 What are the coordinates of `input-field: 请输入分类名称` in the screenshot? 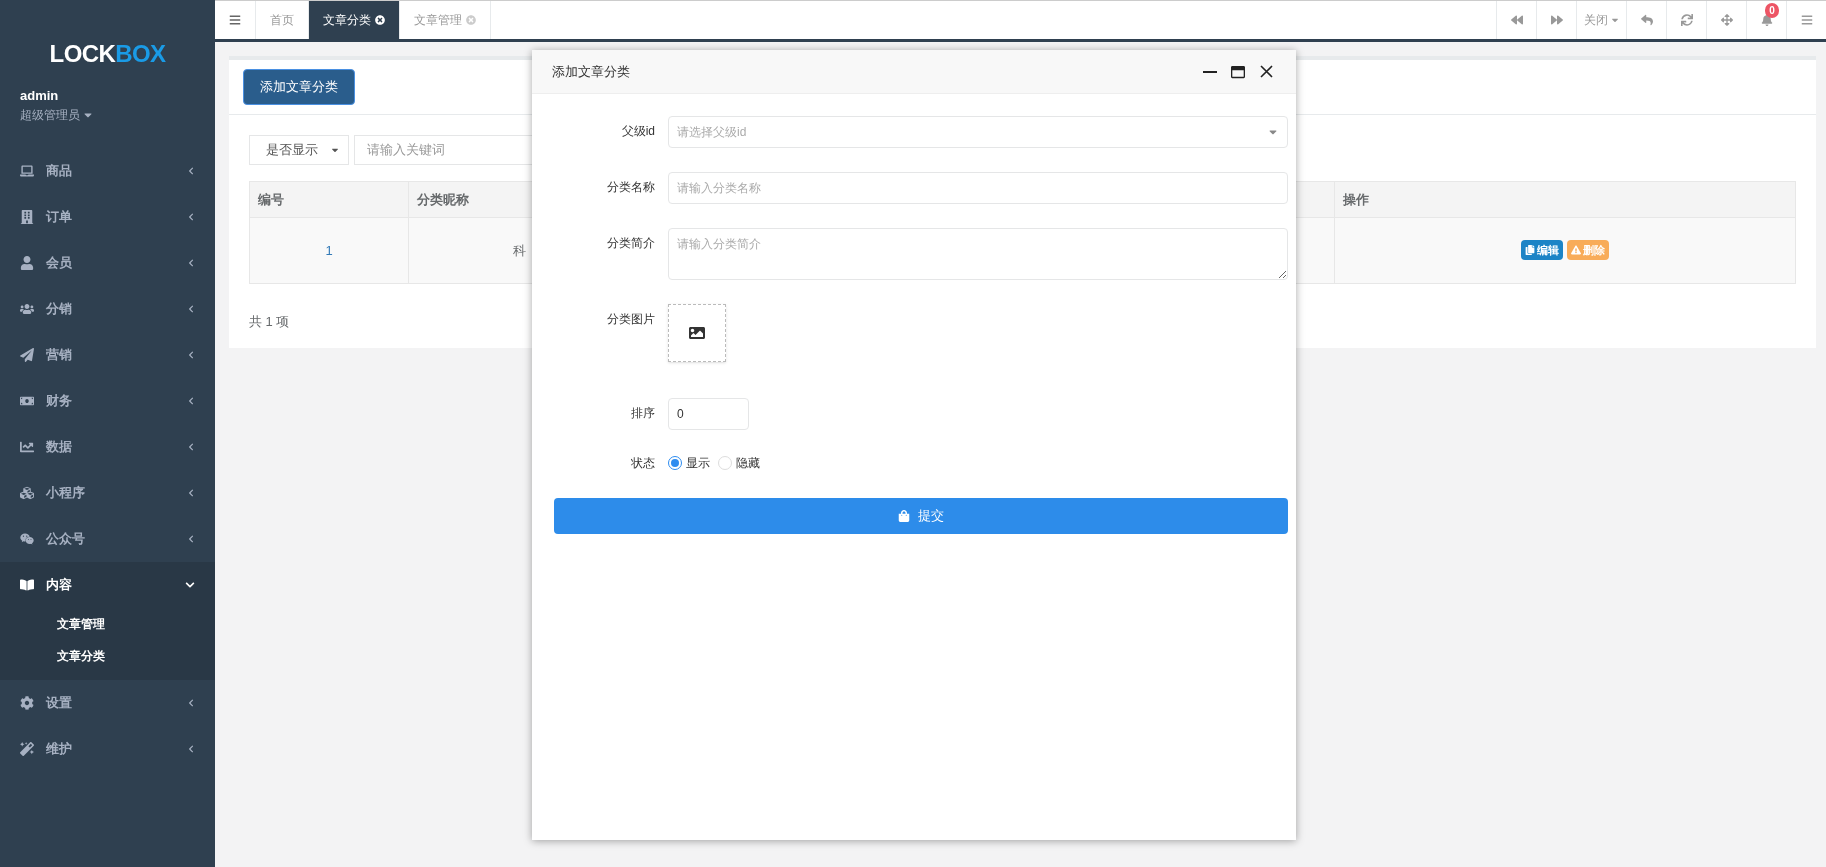 It's located at (978, 188).